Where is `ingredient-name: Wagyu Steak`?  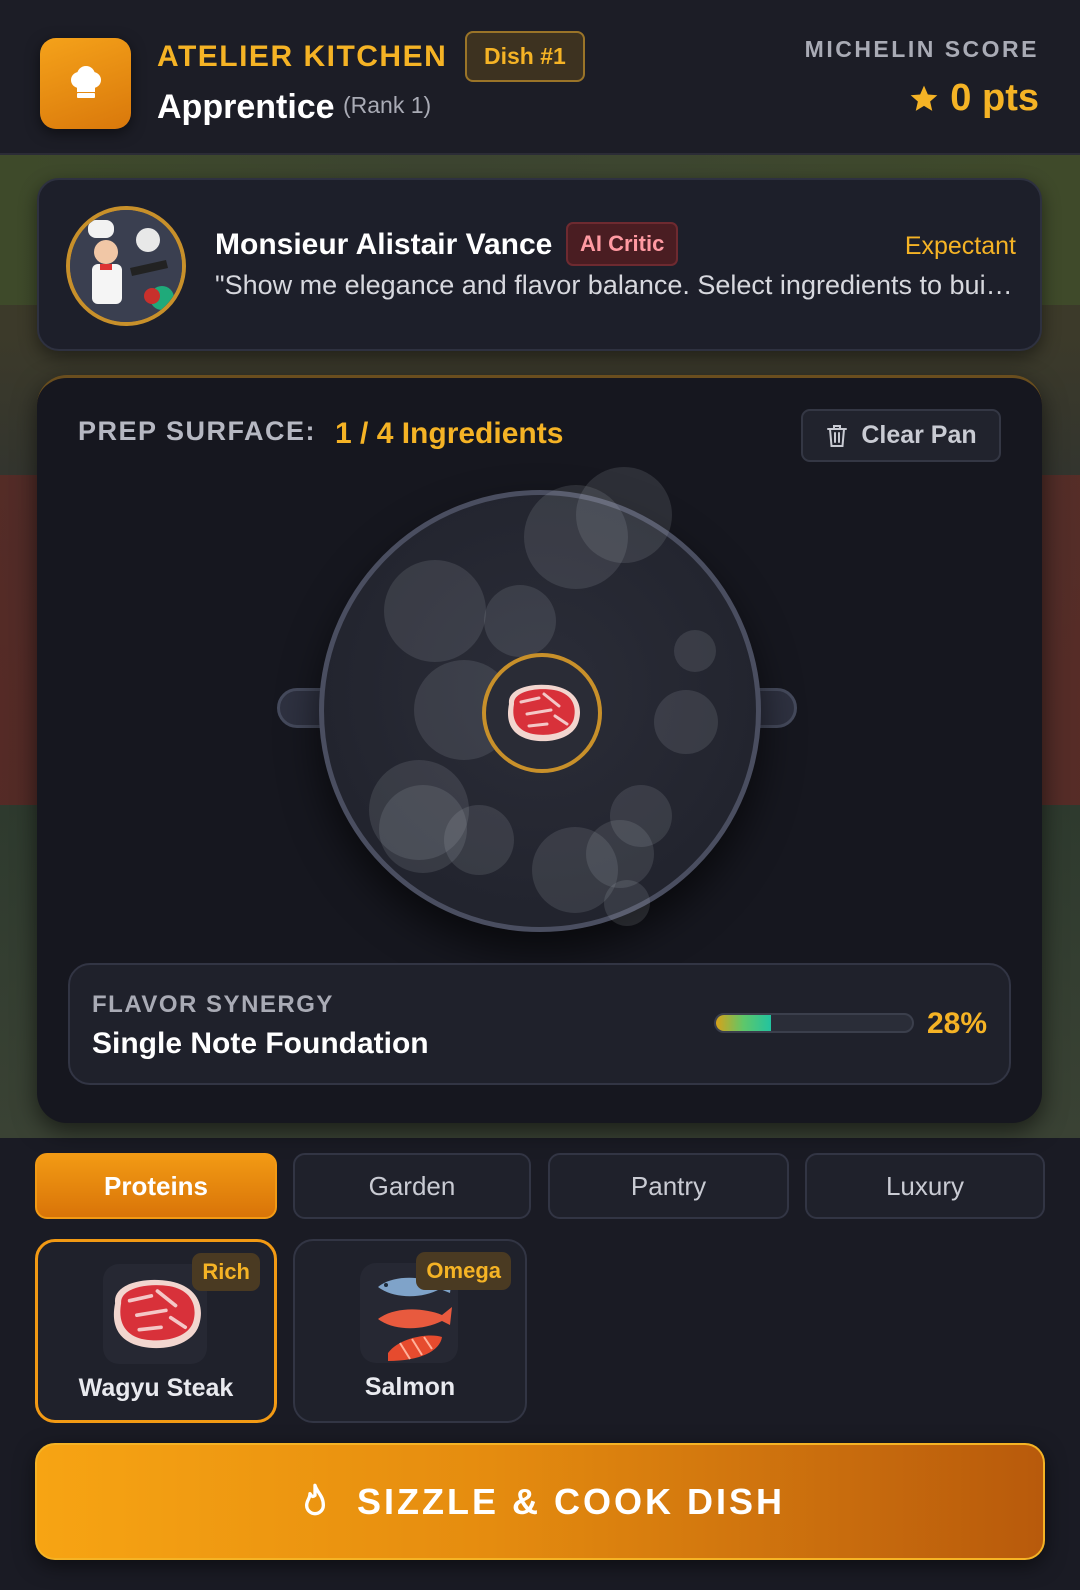
ingredient-name: Wagyu Steak is located at coordinates (156, 1388).